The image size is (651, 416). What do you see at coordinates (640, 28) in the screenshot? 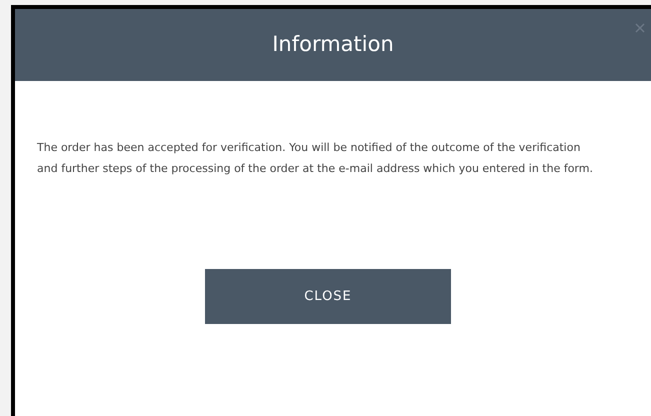
I see `close-icon` at bounding box center [640, 28].